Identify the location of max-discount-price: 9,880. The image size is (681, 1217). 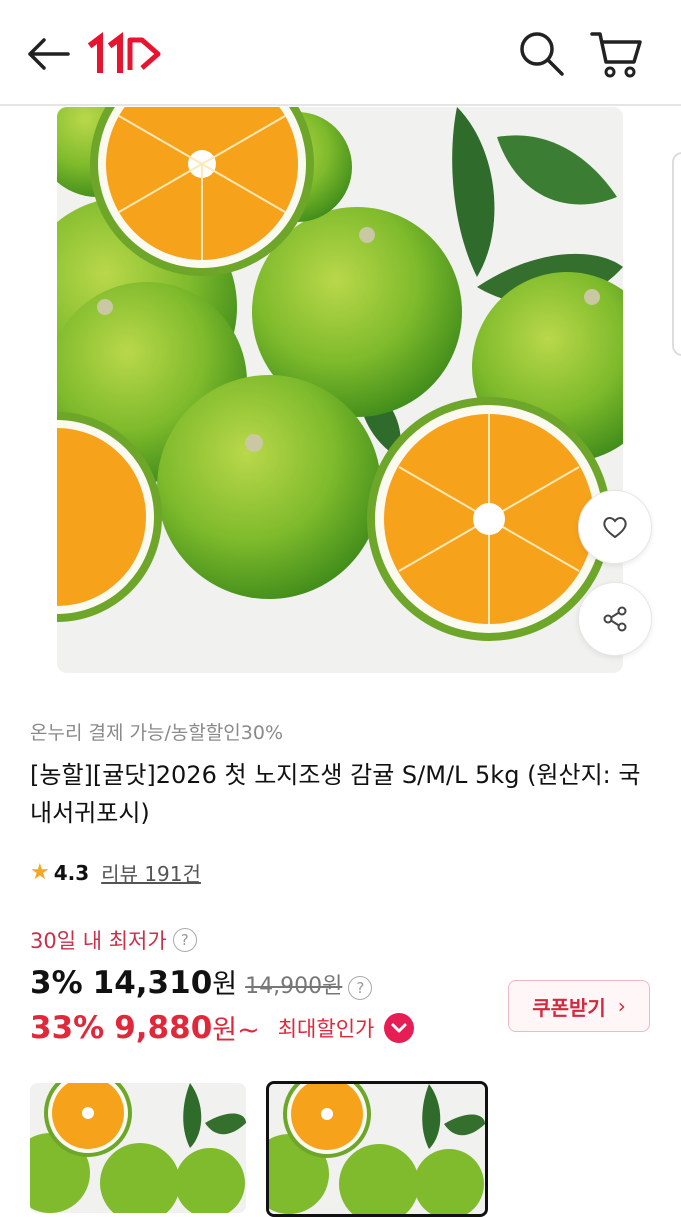
(163, 1027).